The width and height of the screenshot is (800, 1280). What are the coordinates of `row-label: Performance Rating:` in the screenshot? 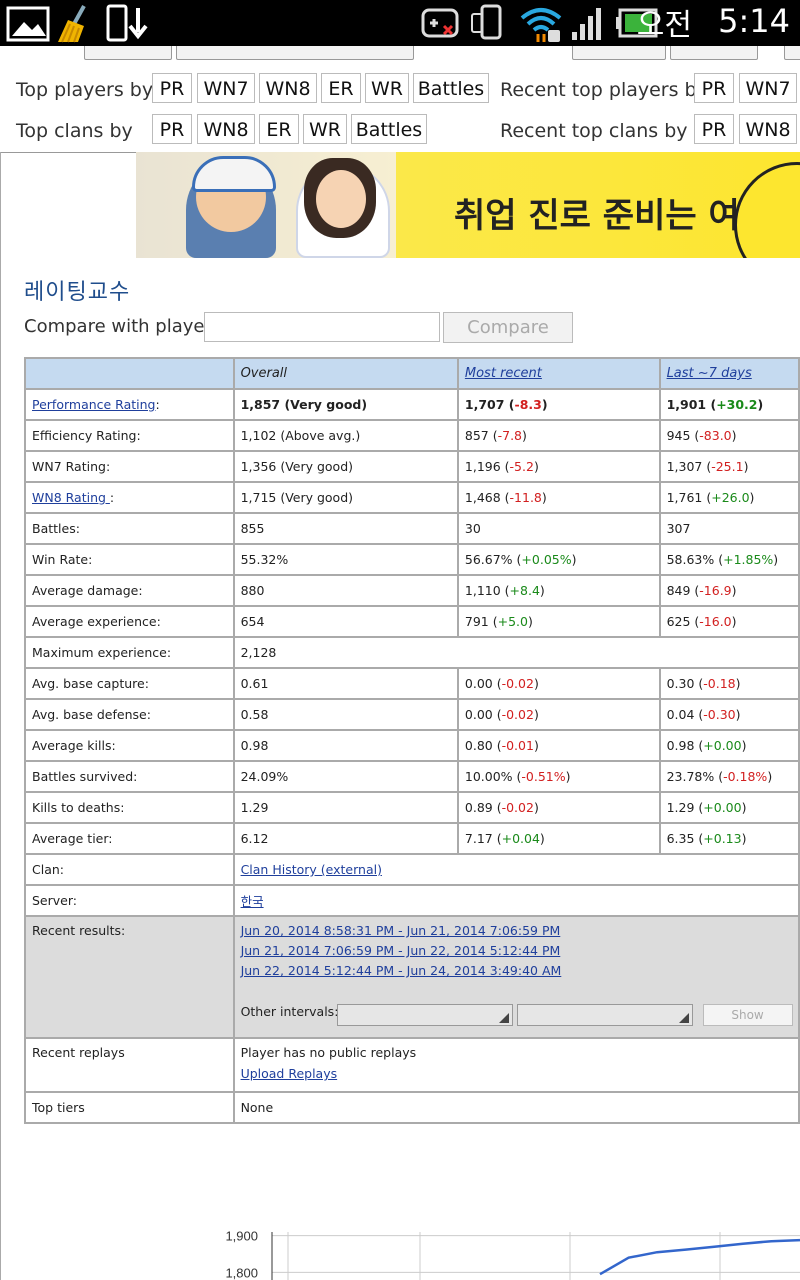 It's located at (129, 405).